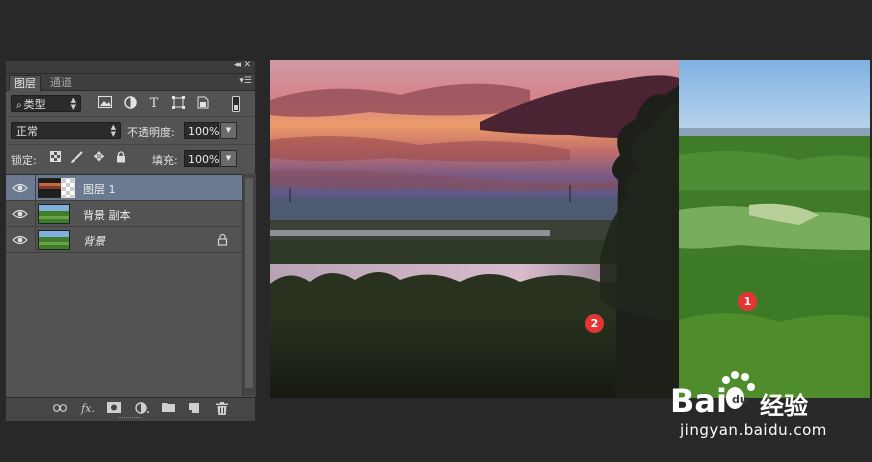 The image size is (872, 462). I want to click on panel-footer: fx., so click(130, 409).